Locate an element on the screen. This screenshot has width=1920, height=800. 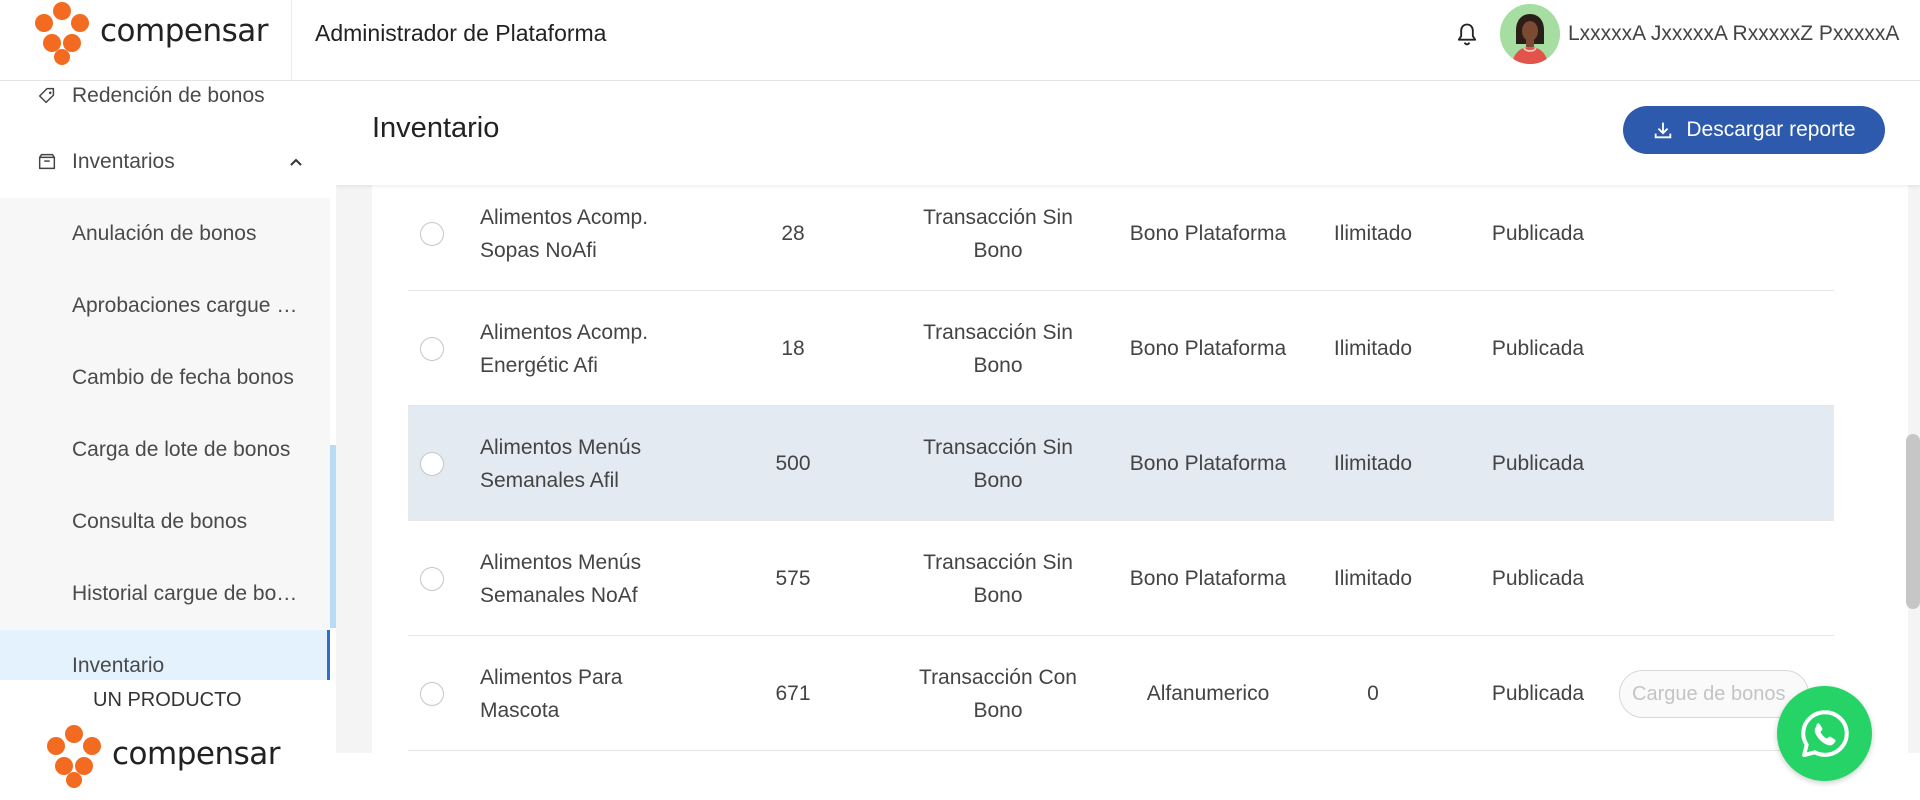
page-title: Inventario is located at coordinates (436, 128).